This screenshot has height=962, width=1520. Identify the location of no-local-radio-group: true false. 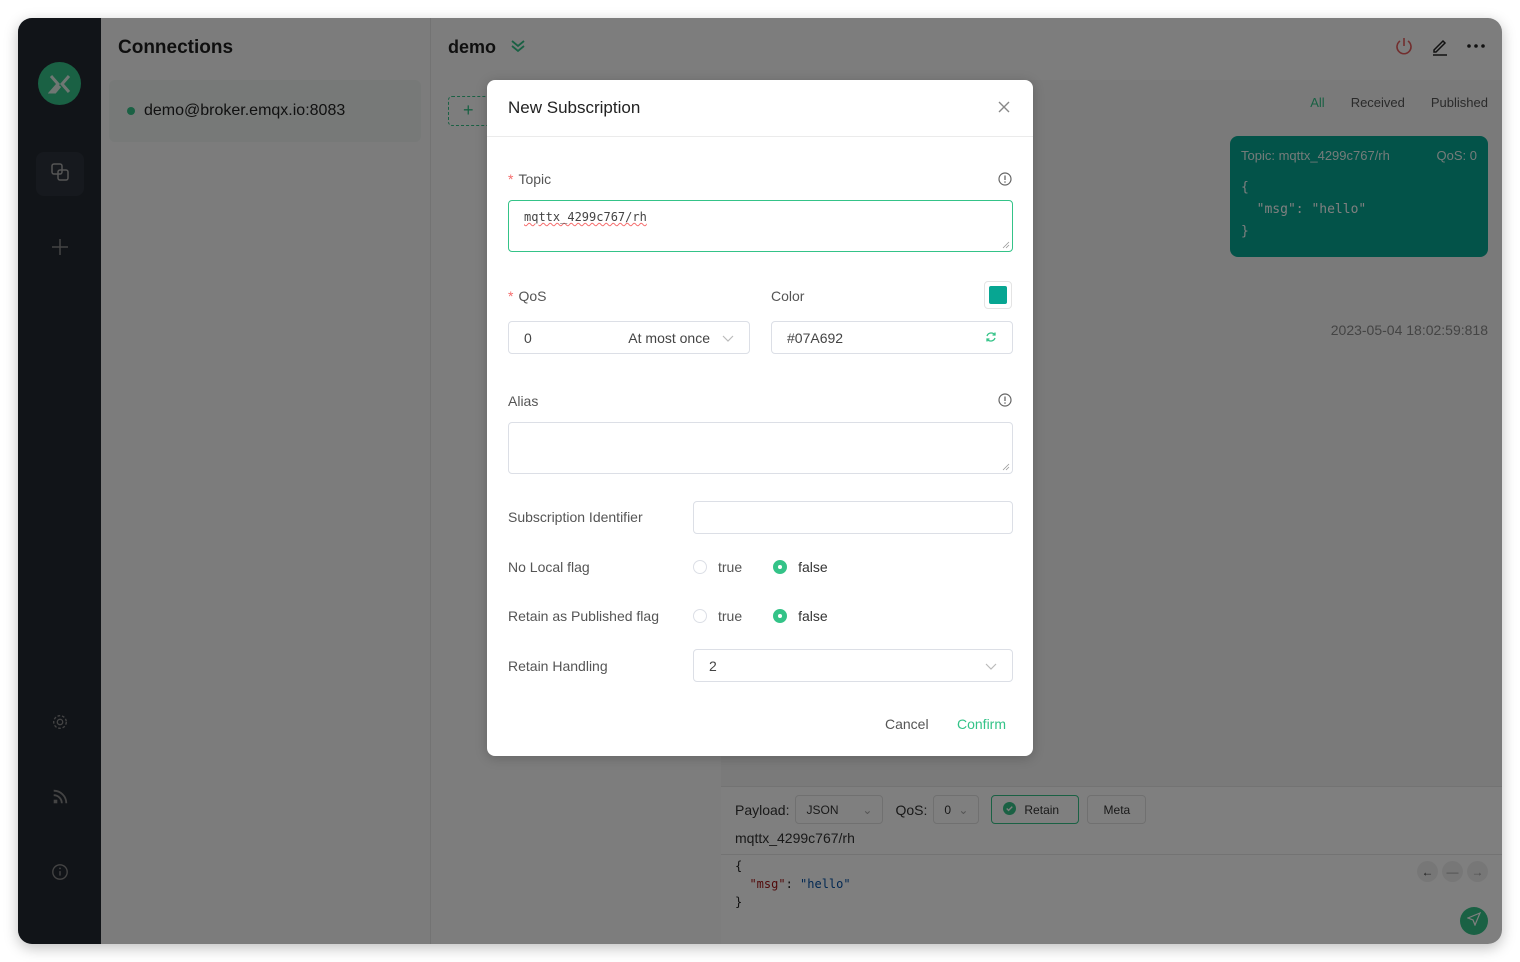
(776, 567).